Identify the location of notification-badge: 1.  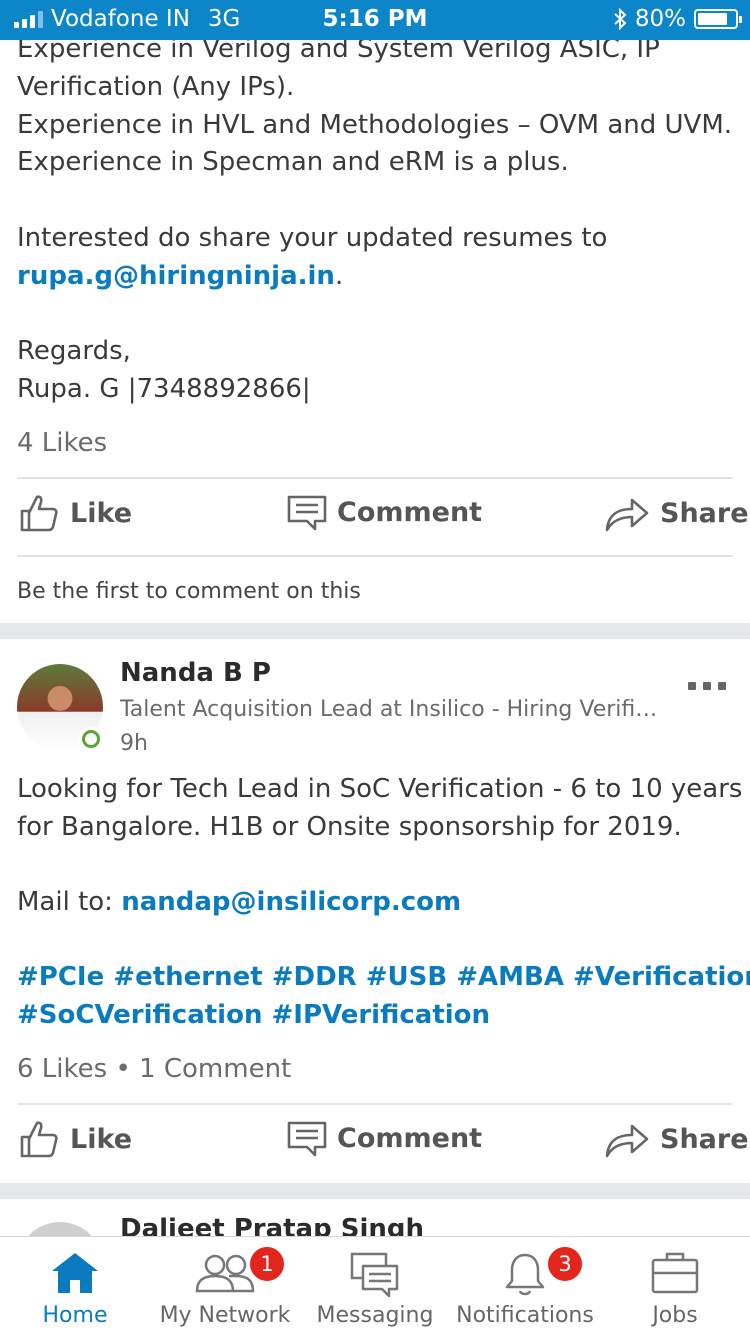
(267, 1264).